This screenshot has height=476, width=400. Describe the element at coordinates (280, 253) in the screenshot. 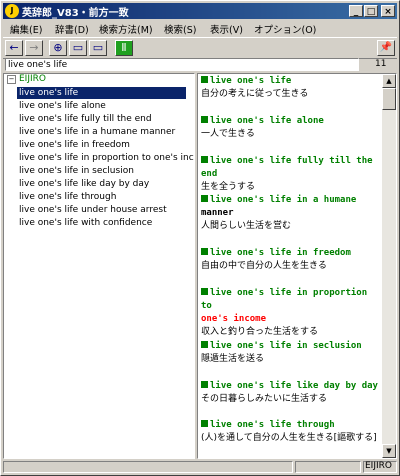

I see `entry-headword: live one's life in freedom` at that location.